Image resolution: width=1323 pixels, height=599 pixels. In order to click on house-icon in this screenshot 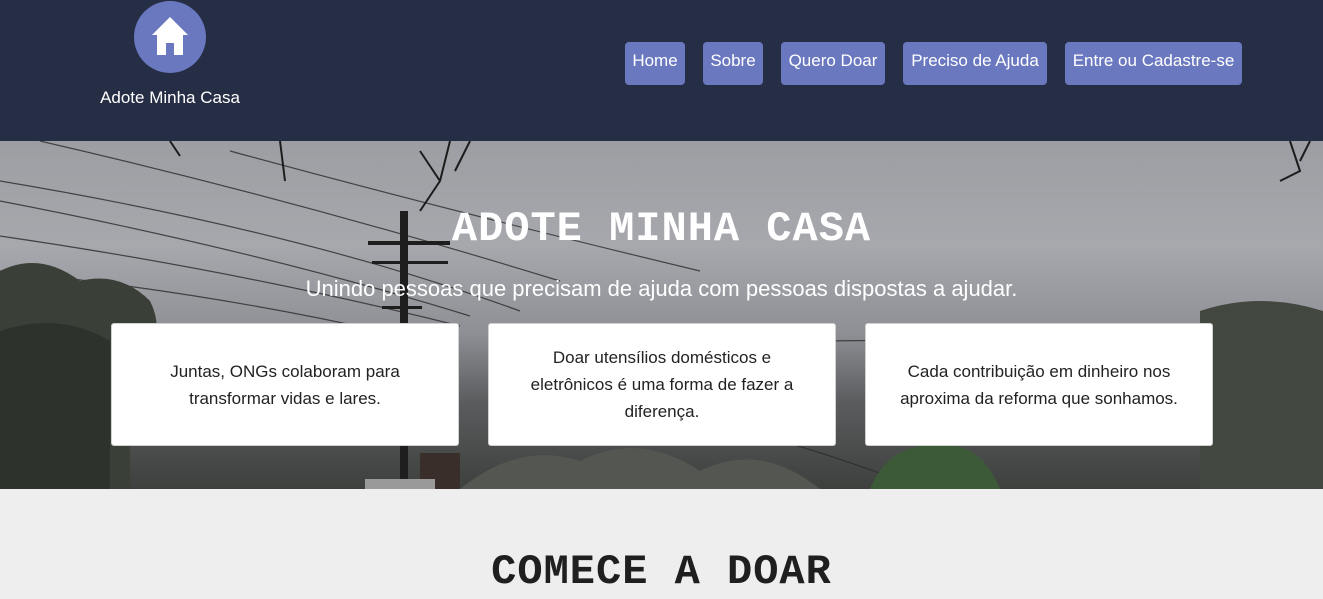, I will do `click(170, 36)`.